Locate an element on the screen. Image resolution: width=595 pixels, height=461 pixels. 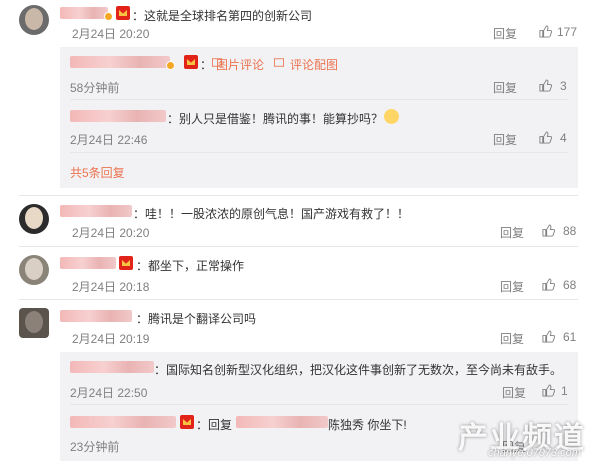
like-count: 88 is located at coordinates (570, 231).